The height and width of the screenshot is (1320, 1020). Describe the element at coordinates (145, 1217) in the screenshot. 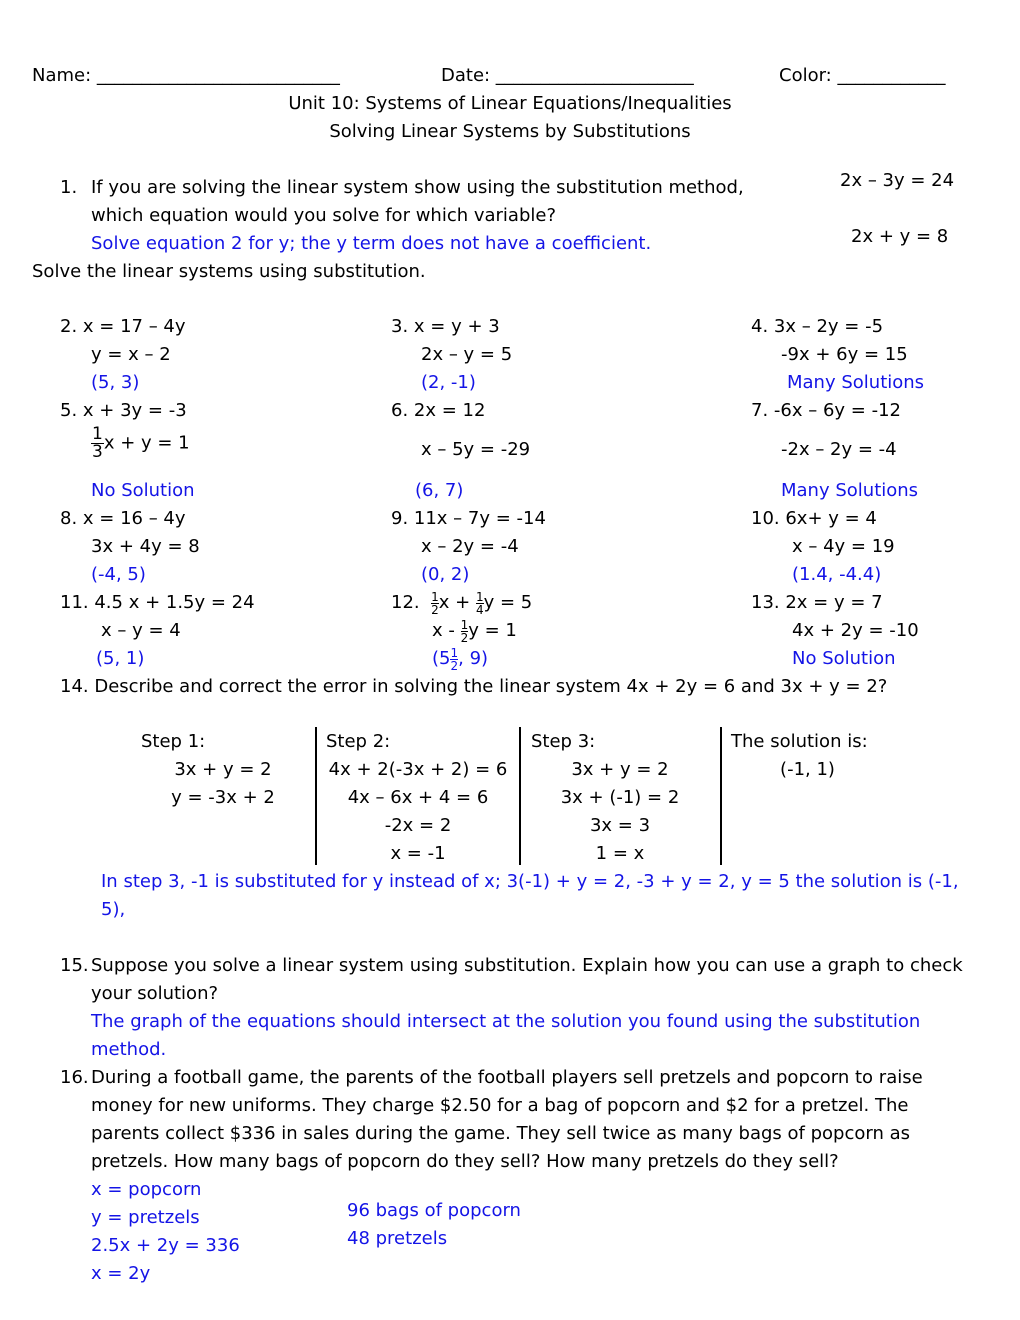

I see `q16-work-line: y = pretzels` at that location.